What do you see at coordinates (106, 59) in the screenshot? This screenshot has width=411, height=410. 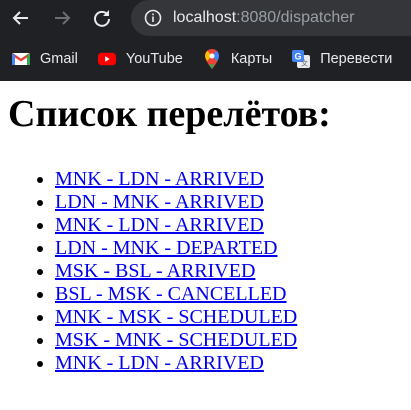 I see `youtube-icon` at bounding box center [106, 59].